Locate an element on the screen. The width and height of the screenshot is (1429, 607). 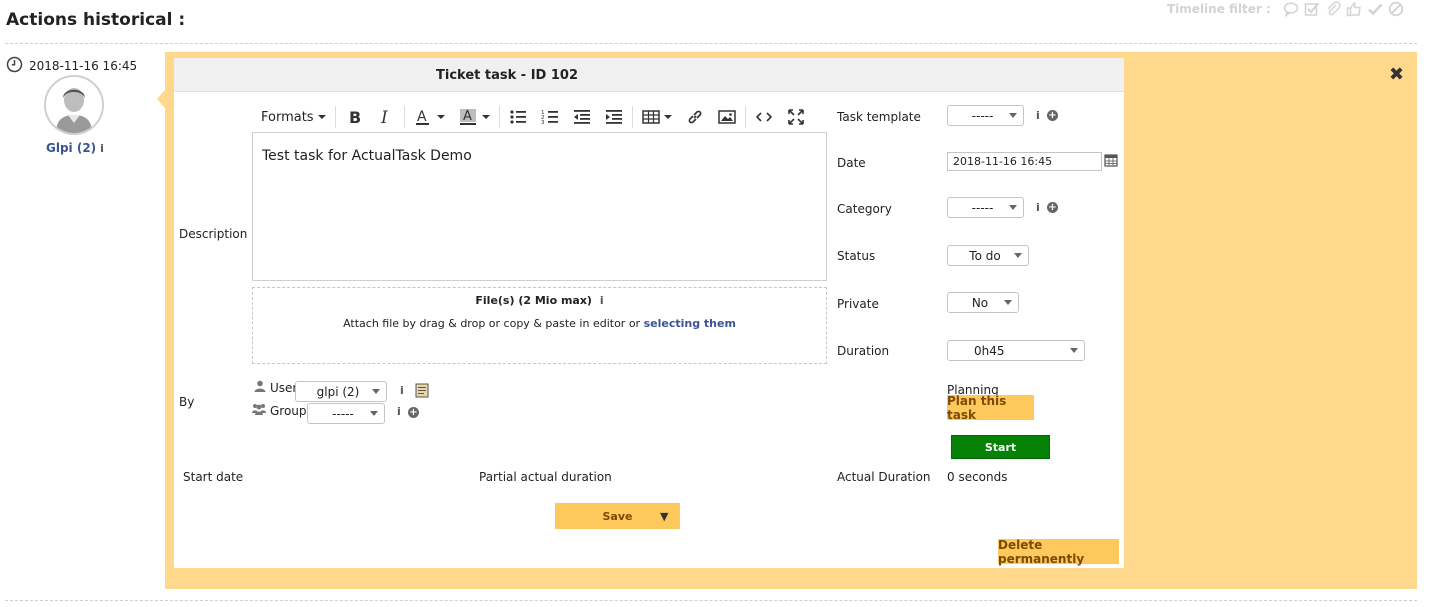
status-value: To do is located at coordinates (985, 255).